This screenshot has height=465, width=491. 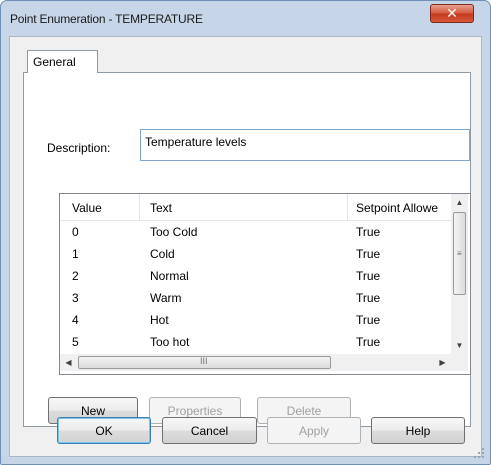 What do you see at coordinates (314, 430) in the screenshot?
I see `apply-button: Apply` at bounding box center [314, 430].